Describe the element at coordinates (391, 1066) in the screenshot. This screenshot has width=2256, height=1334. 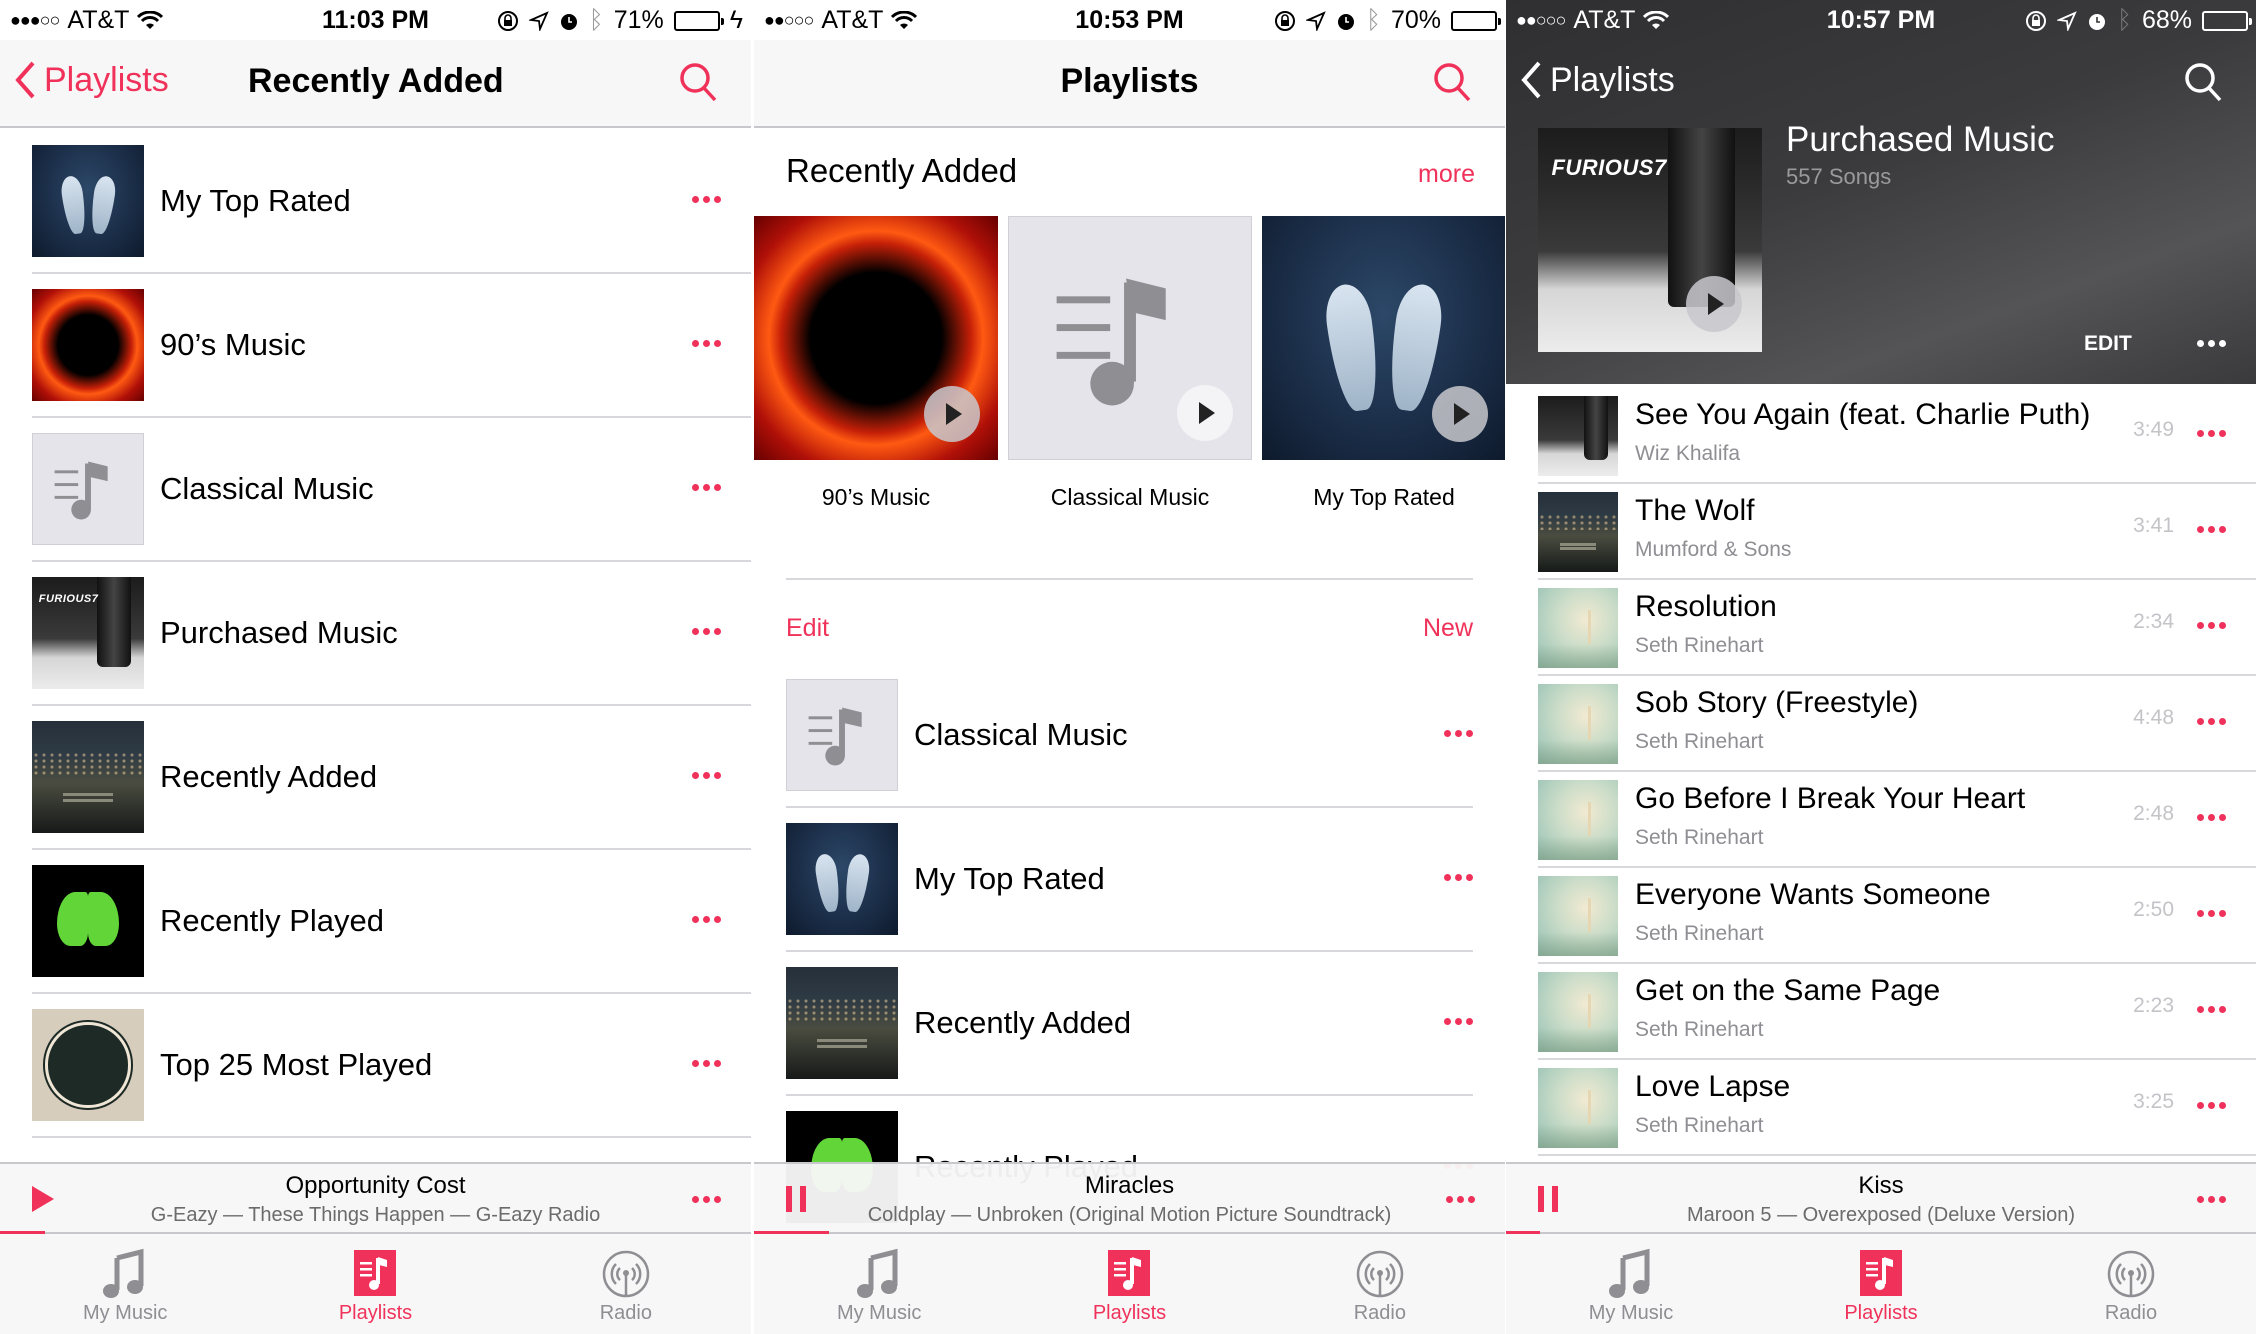
I see `playlist-row: Top 25 Most Played` at that location.